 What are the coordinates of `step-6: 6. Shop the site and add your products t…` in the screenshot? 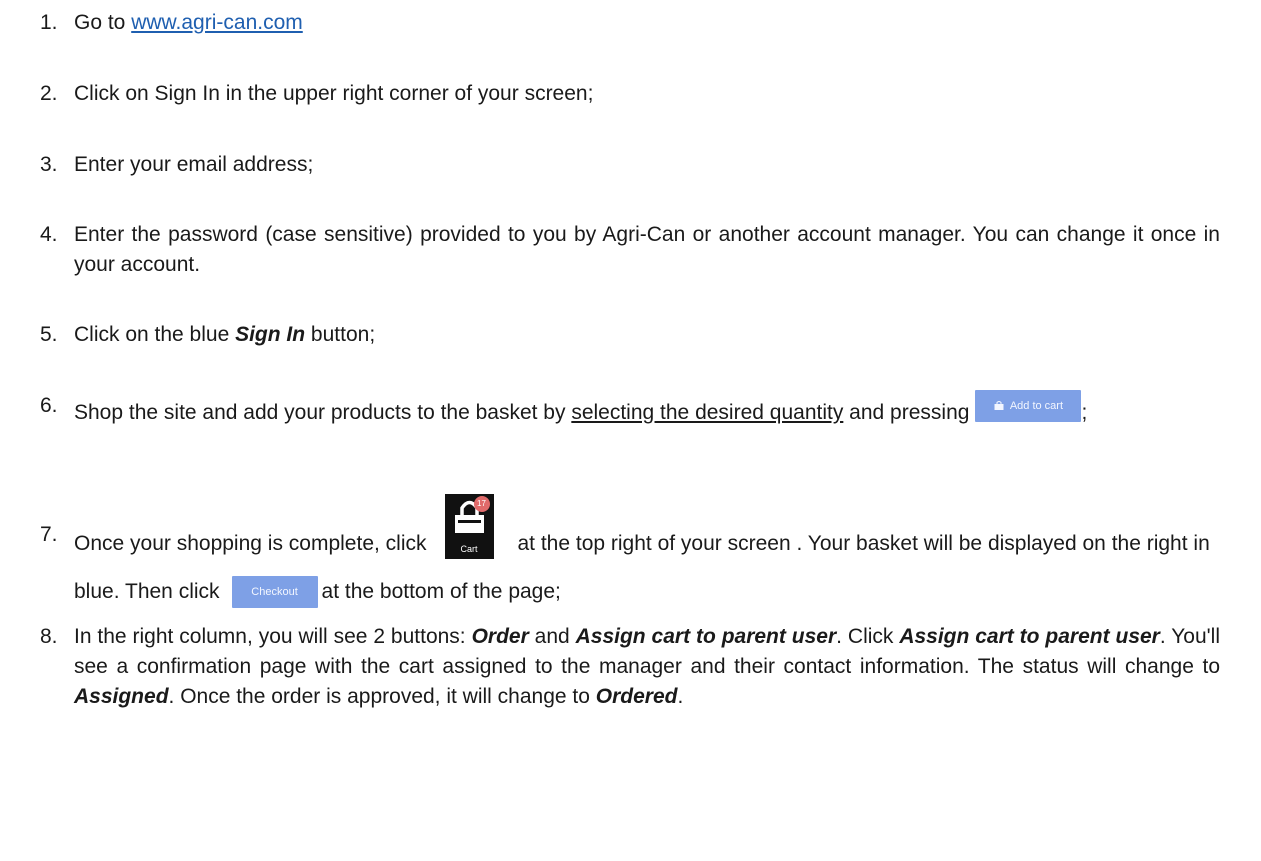 It's located at (630, 412).